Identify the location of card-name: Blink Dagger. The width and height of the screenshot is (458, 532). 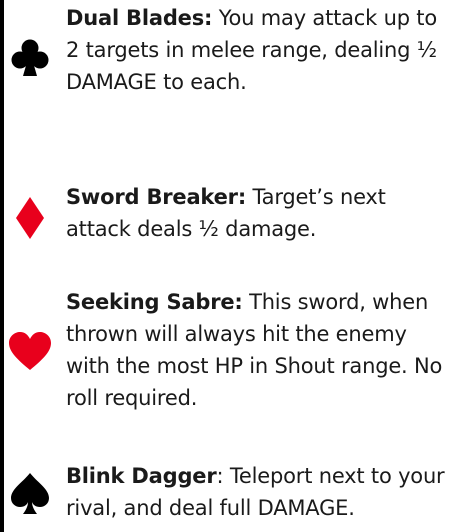
(141, 476).